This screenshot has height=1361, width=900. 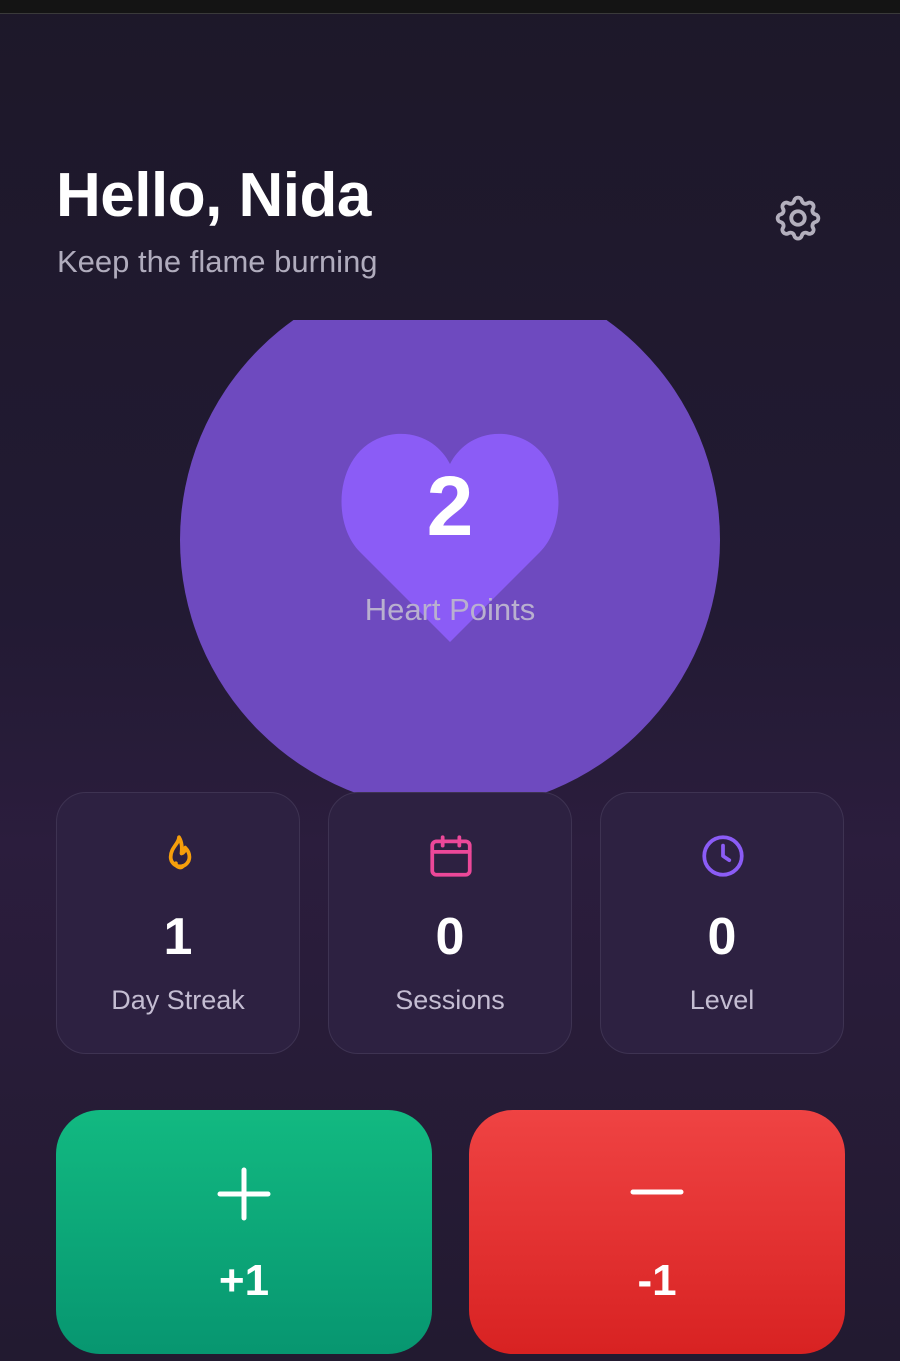 What do you see at coordinates (722, 1000) in the screenshot?
I see `stat-label-level: Level` at bounding box center [722, 1000].